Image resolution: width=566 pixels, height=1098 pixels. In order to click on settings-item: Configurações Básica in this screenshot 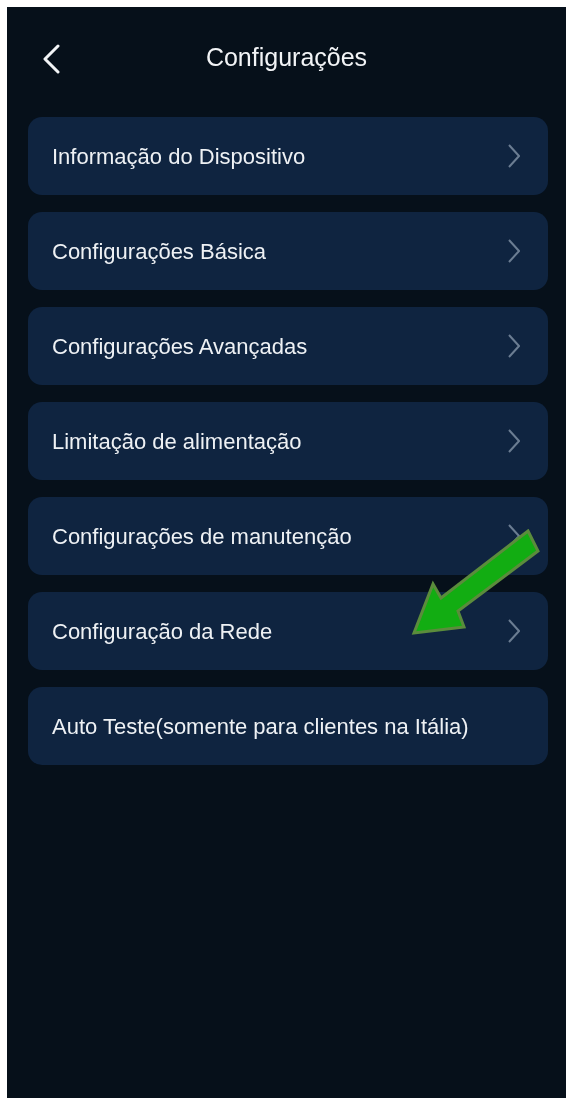, I will do `click(288, 251)`.